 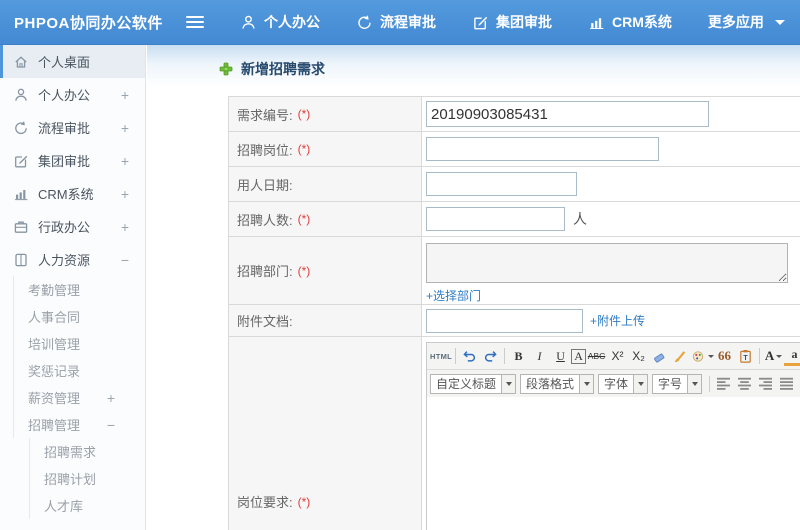 What do you see at coordinates (72, 451) in the screenshot?
I see `sidebar-item: 招聘需求` at bounding box center [72, 451].